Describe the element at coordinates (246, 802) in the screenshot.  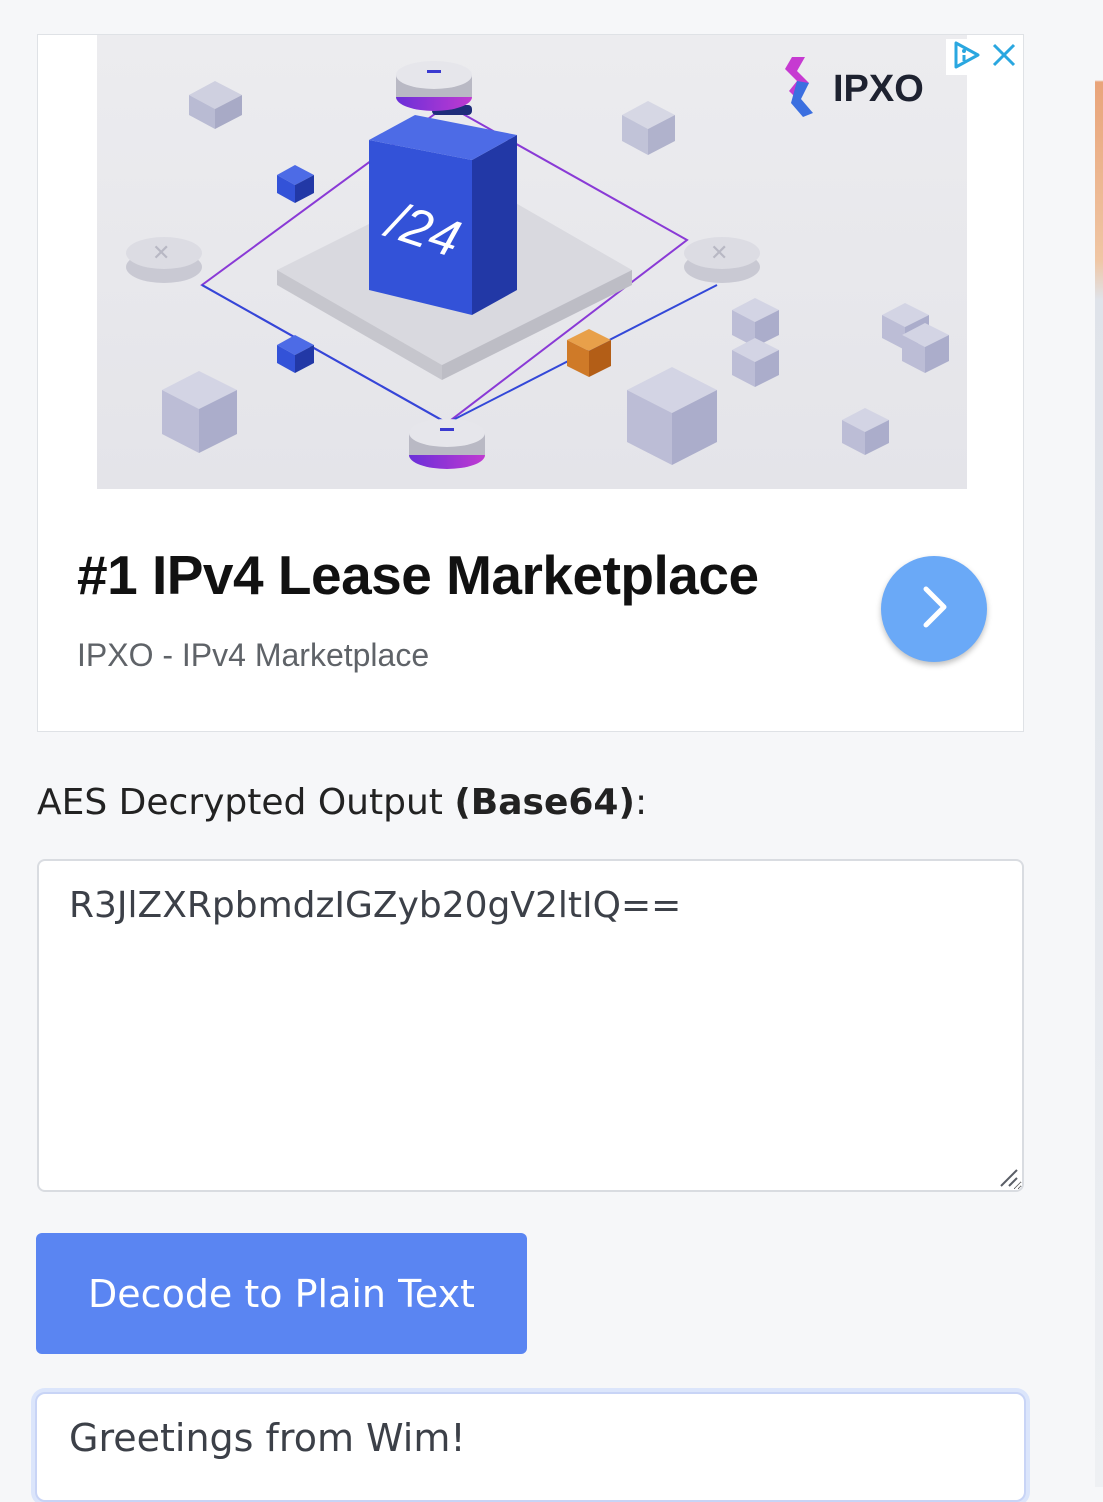
I see `label-prefix: AES Decrypted Output` at that location.